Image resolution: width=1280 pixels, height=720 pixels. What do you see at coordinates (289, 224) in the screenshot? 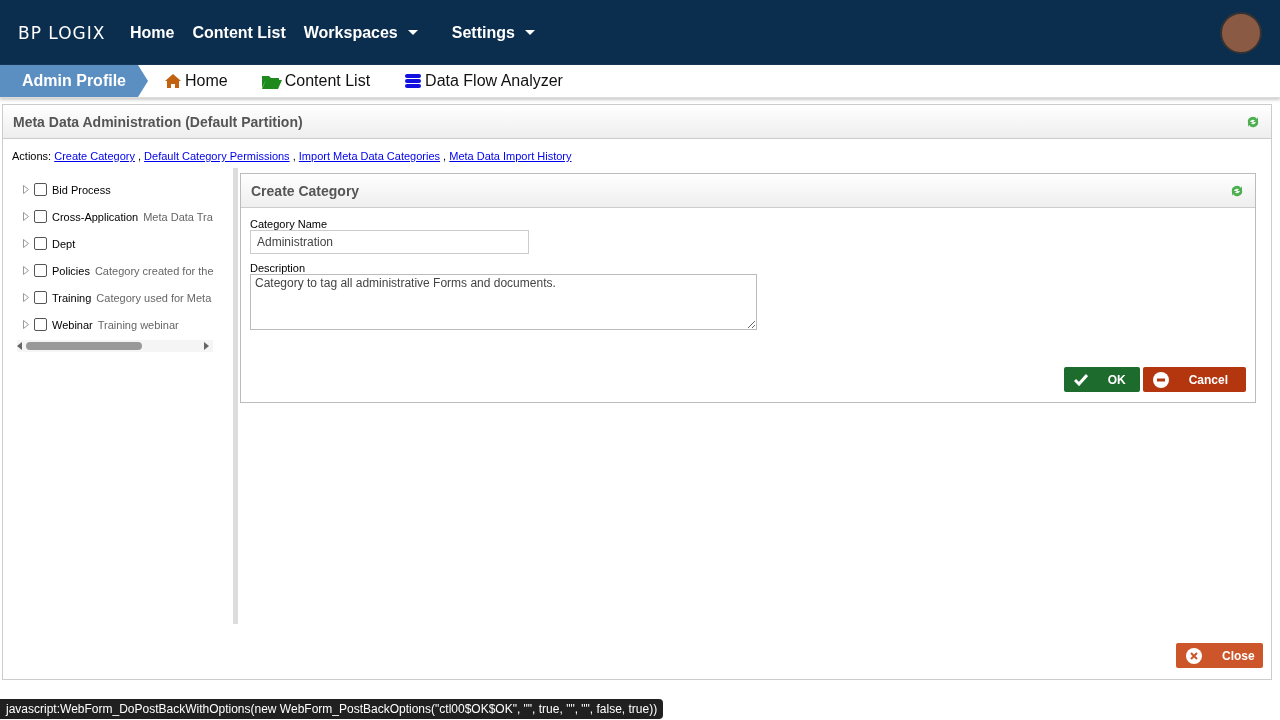
I see `field-label: Category Name` at bounding box center [289, 224].